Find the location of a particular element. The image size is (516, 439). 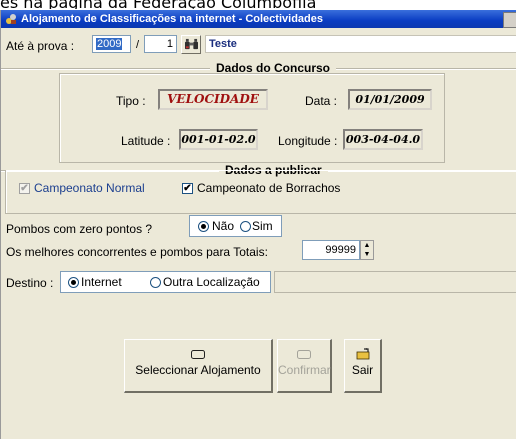

confirmar-button: Confirmar is located at coordinates (304, 366).